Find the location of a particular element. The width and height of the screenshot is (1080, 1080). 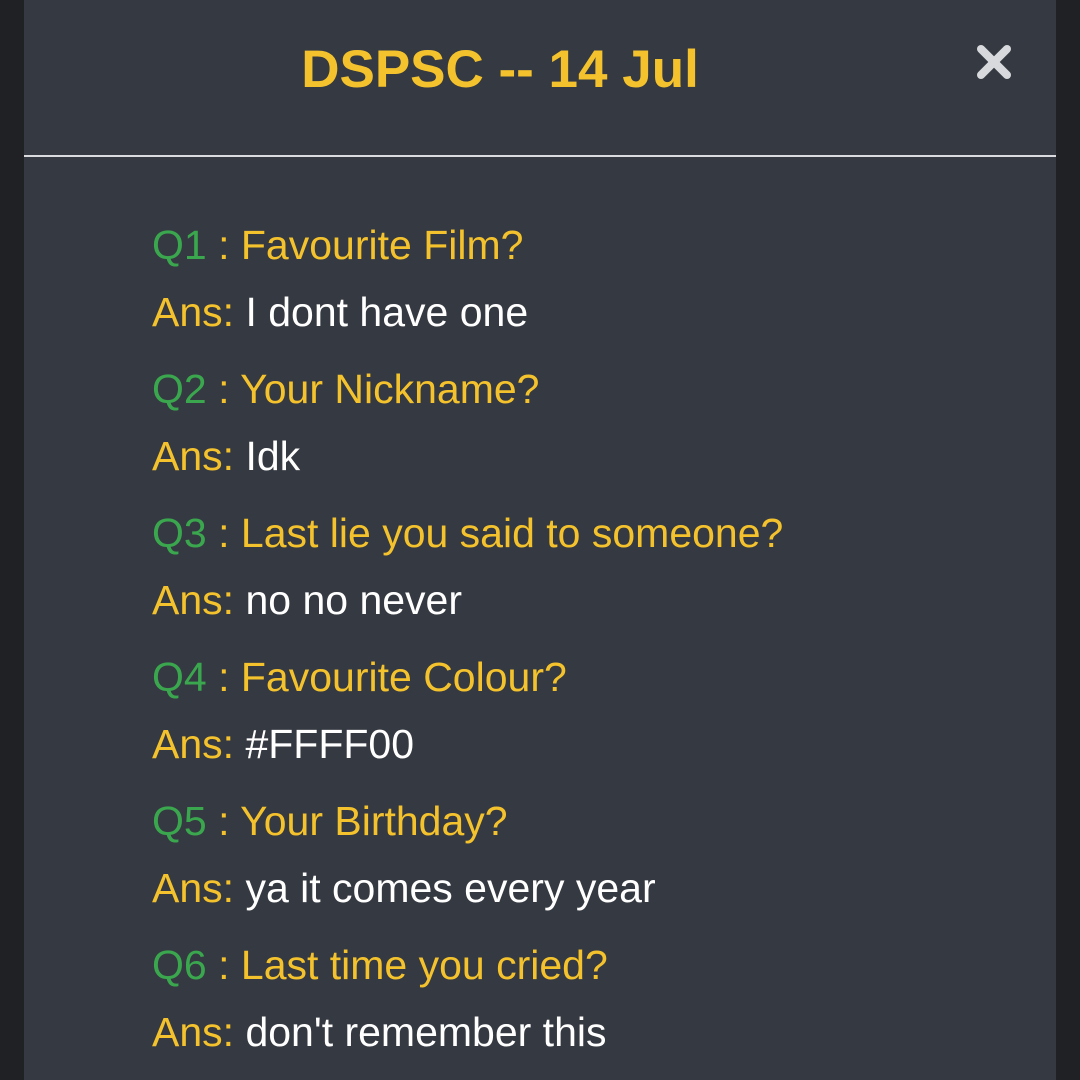

qa-item: Q4 : Favourite Colour? Ans: #FFFF00 is located at coordinates (592, 716).